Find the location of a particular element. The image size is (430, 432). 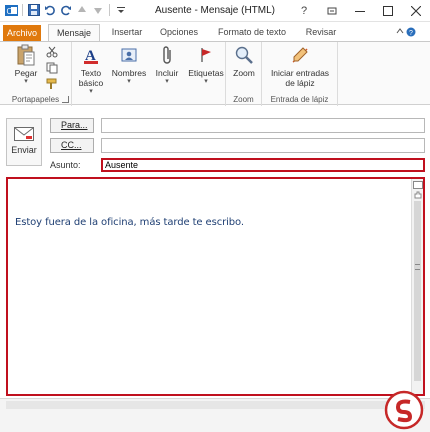

group-incluir: Incluir ▾ is located at coordinates (166, 74).